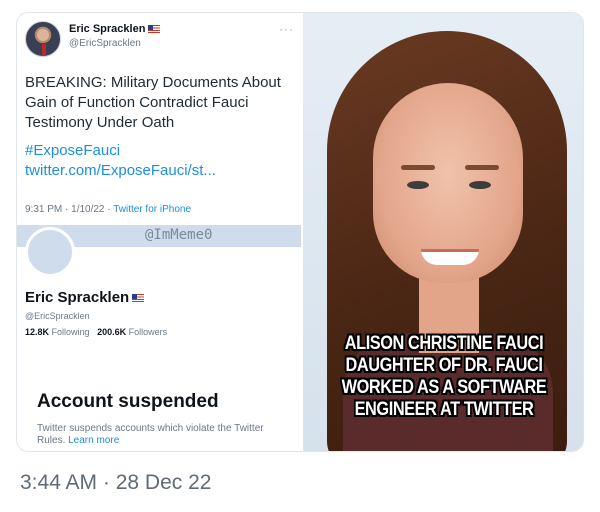  I want to click on tweet-author-name: Eric Spracklen, so click(115, 29).